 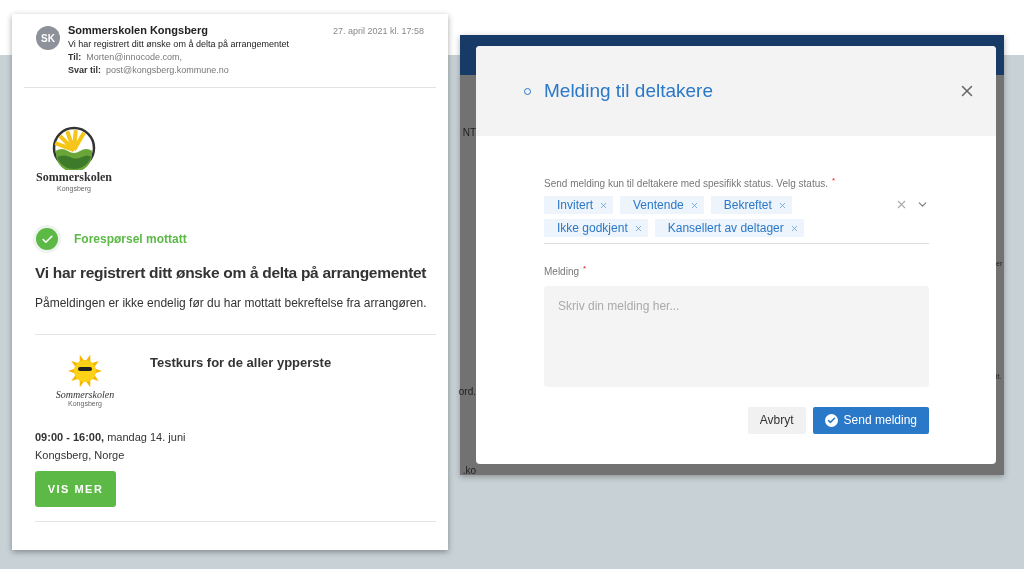 What do you see at coordinates (74, 148) in the screenshot?
I see `sun-hills-icon` at bounding box center [74, 148].